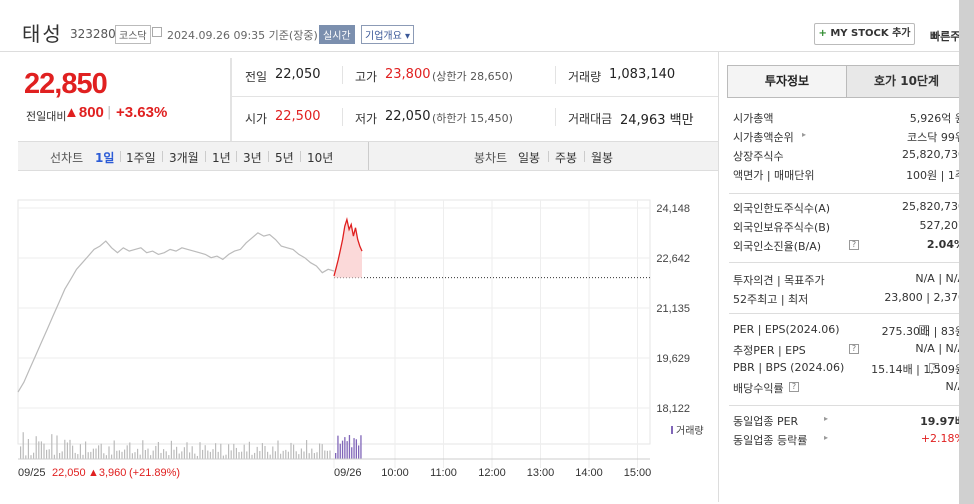 This screenshot has height=504, width=974. I want to click on volume-legend-label: 거래량, so click(690, 431).